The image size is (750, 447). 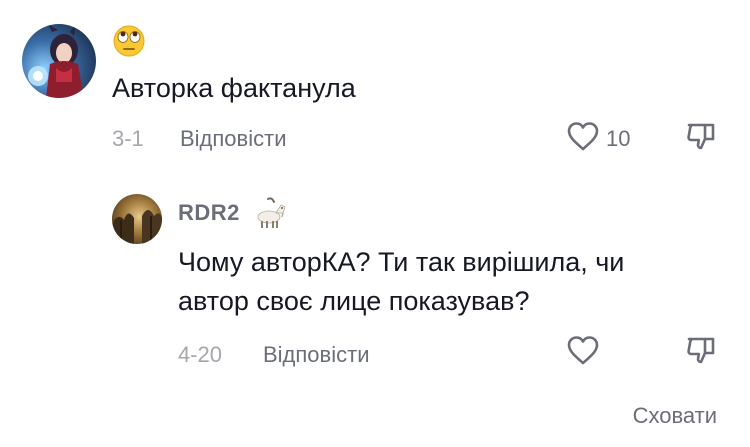 What do you see at coordinates (271, 213) in the screenshot?
I see `goat-icon` at bounding box center [271, 213].